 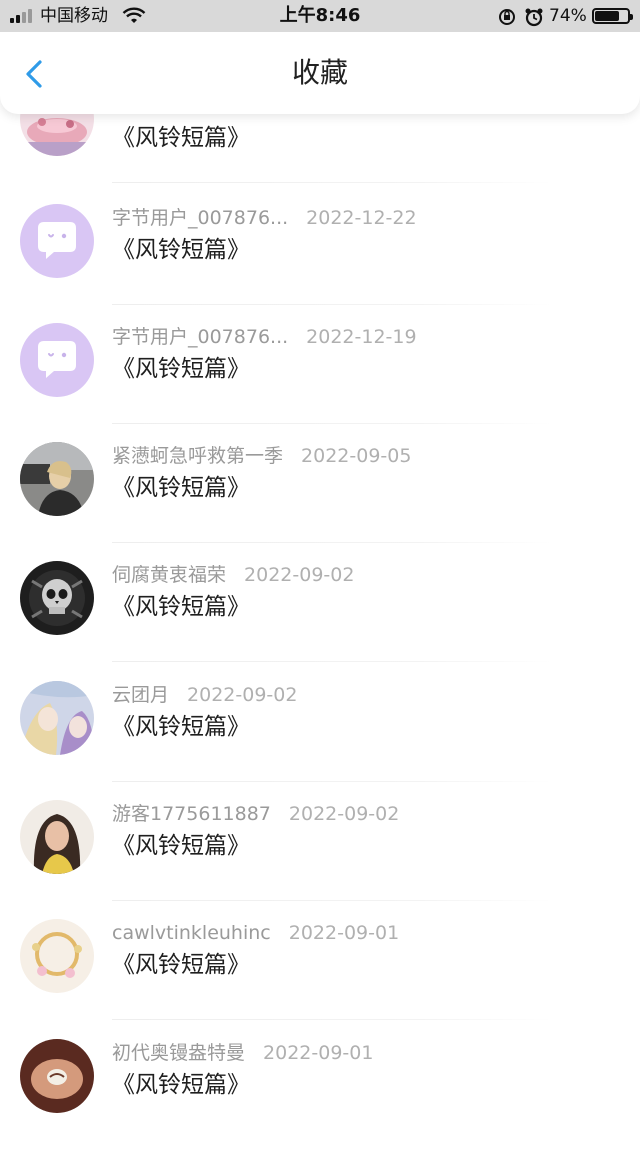 I want to click on avatar-photo-portrait, so click(x=57, y=837).